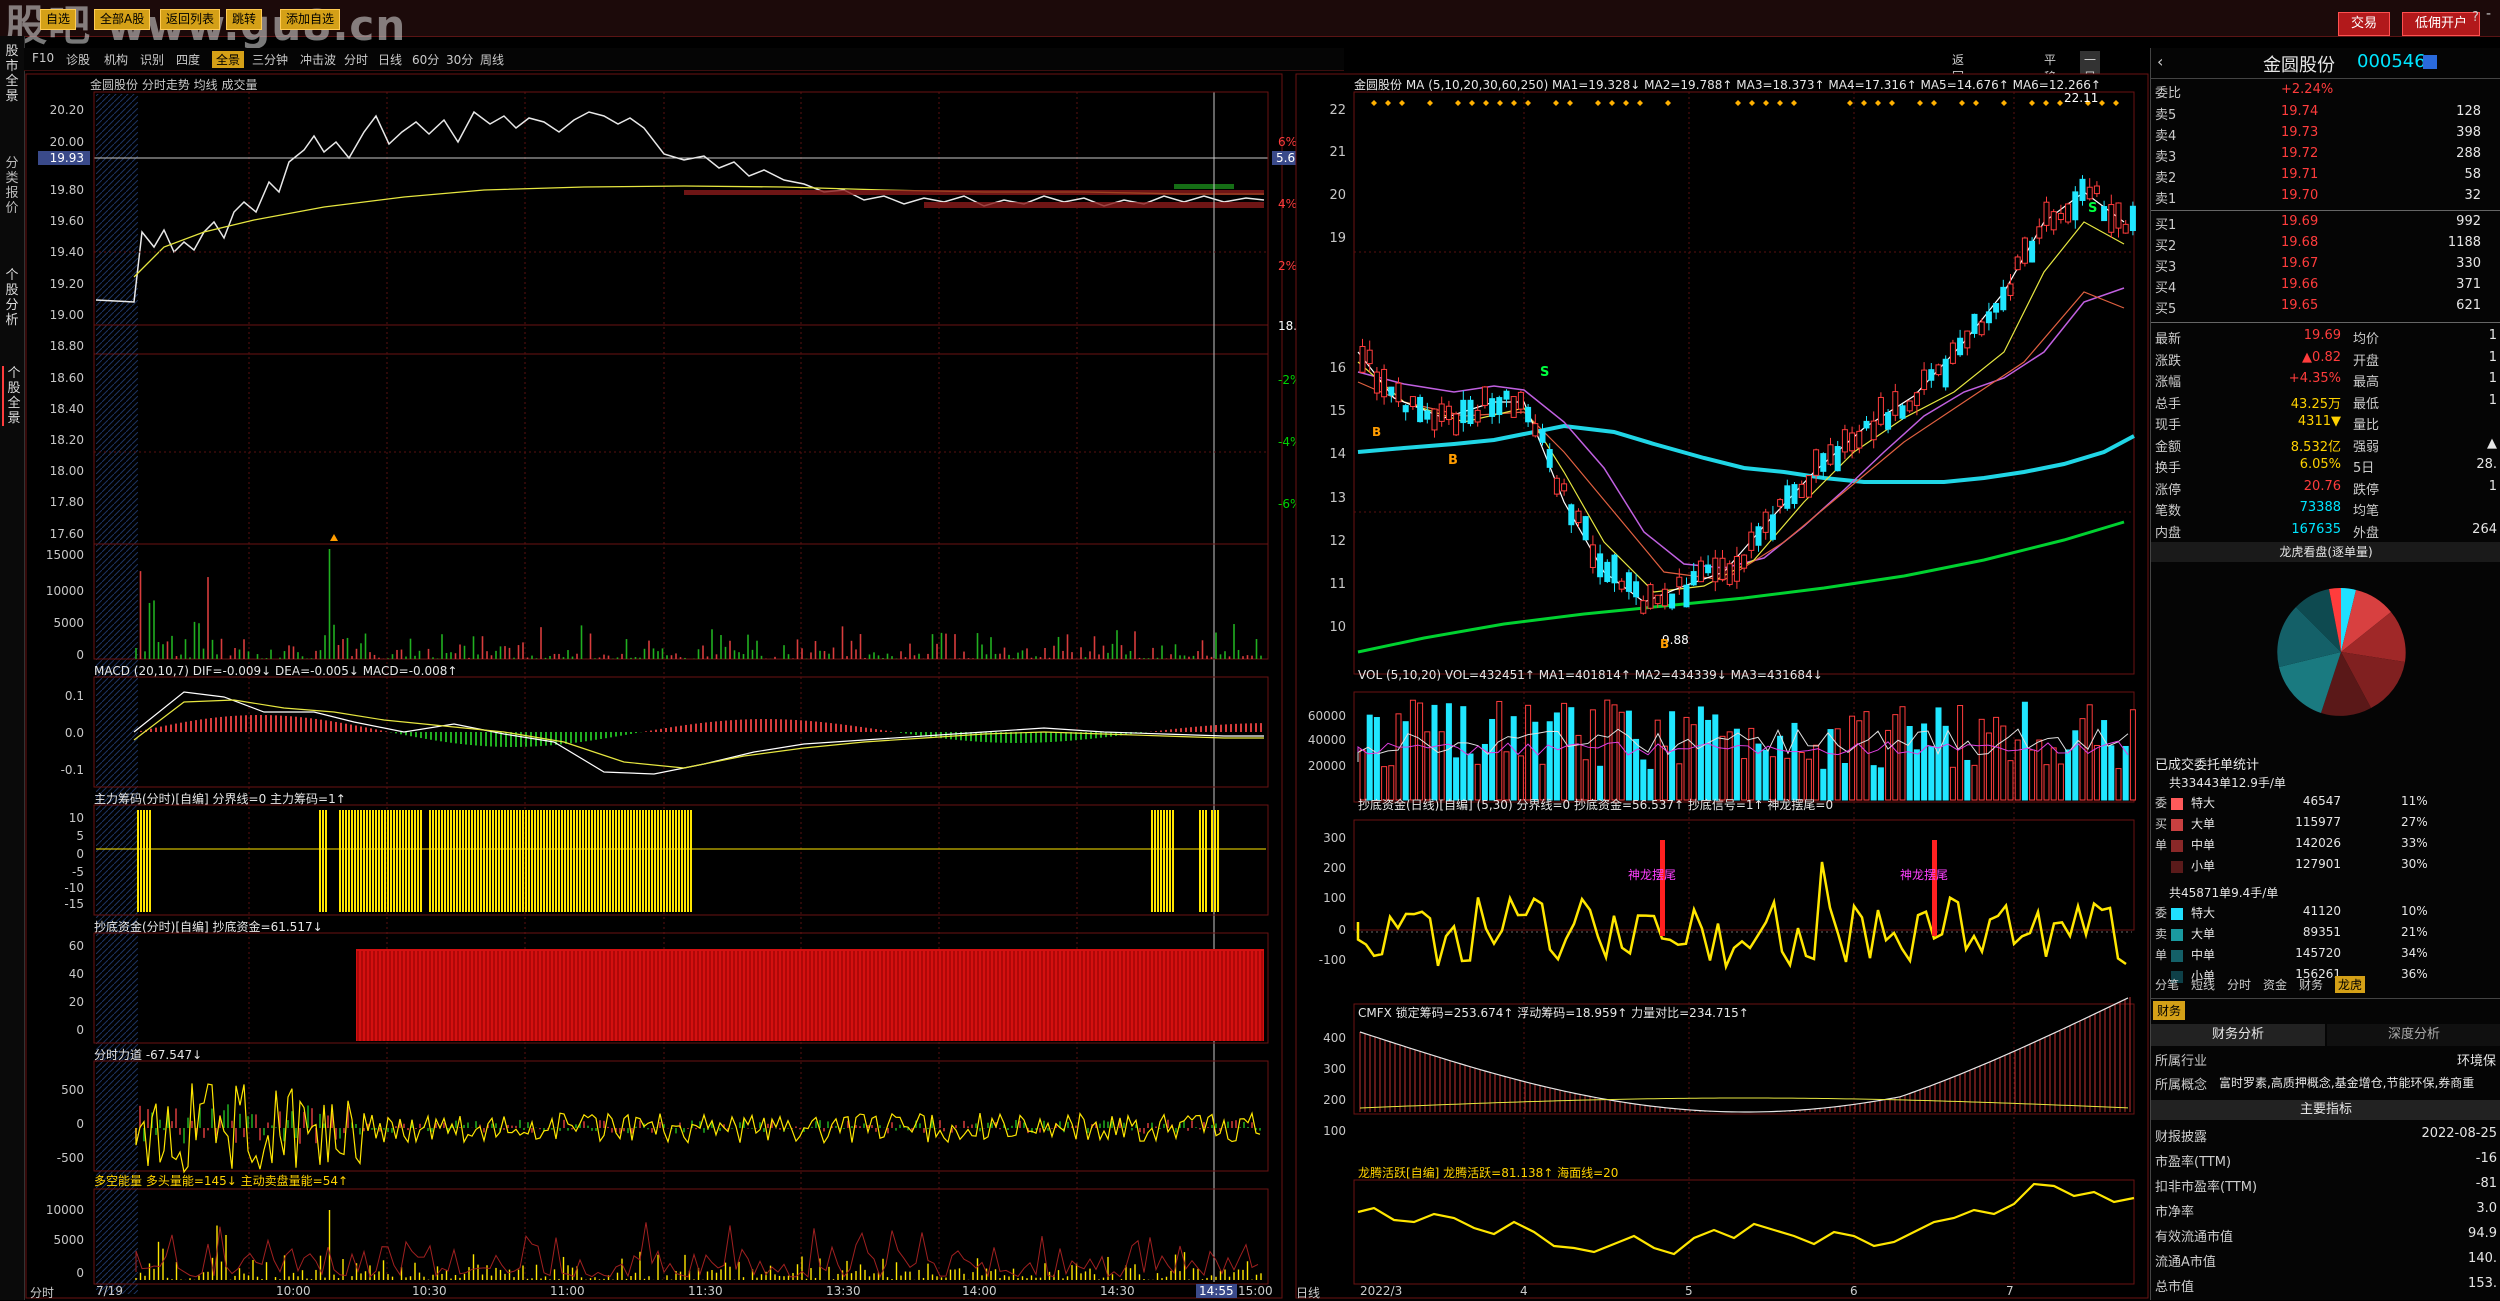 This screenshot has width=2500, height=1301. I want to click on sell-count: 89351, so click(2321, 932).